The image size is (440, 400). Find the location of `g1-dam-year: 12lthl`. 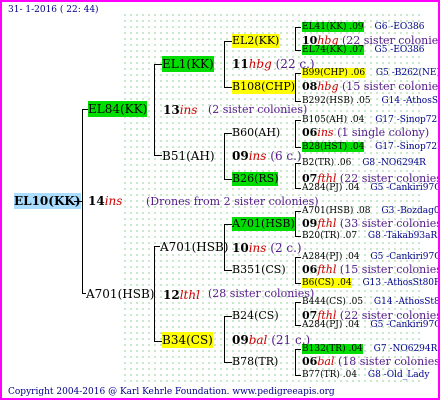

g1-dam-year: 12lthl is located at coordinates (181, 295).